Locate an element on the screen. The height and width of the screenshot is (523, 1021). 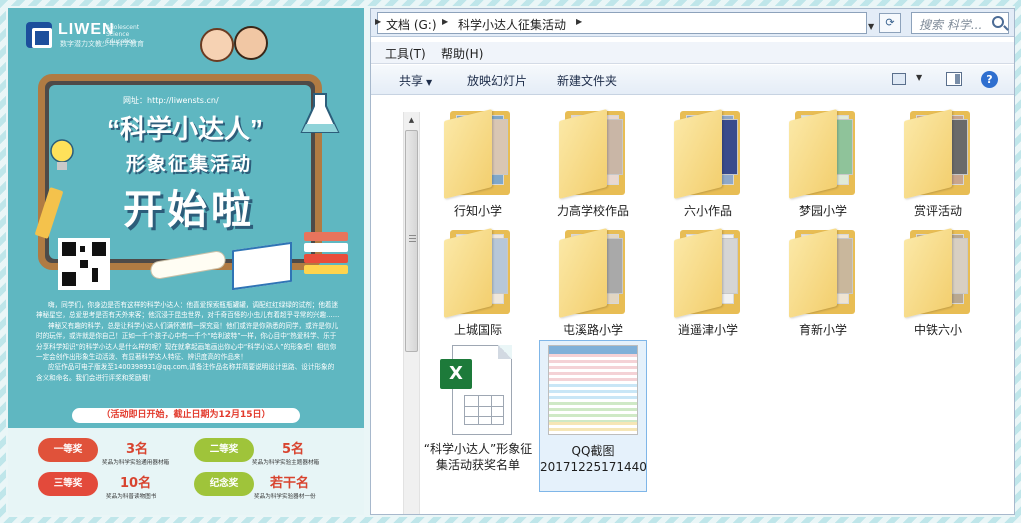
award-count: 5名 is located at coordinates (293, 449).